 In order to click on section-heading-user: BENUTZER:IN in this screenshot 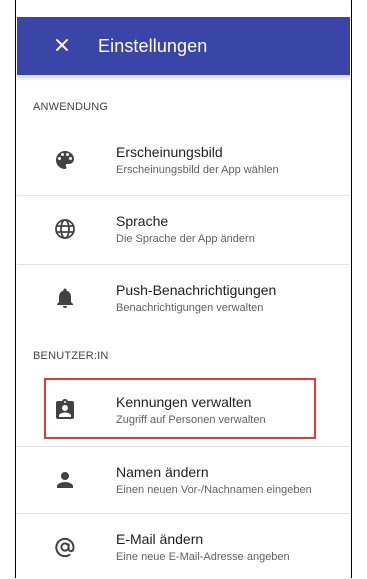, I will do `click(71, 356)`.